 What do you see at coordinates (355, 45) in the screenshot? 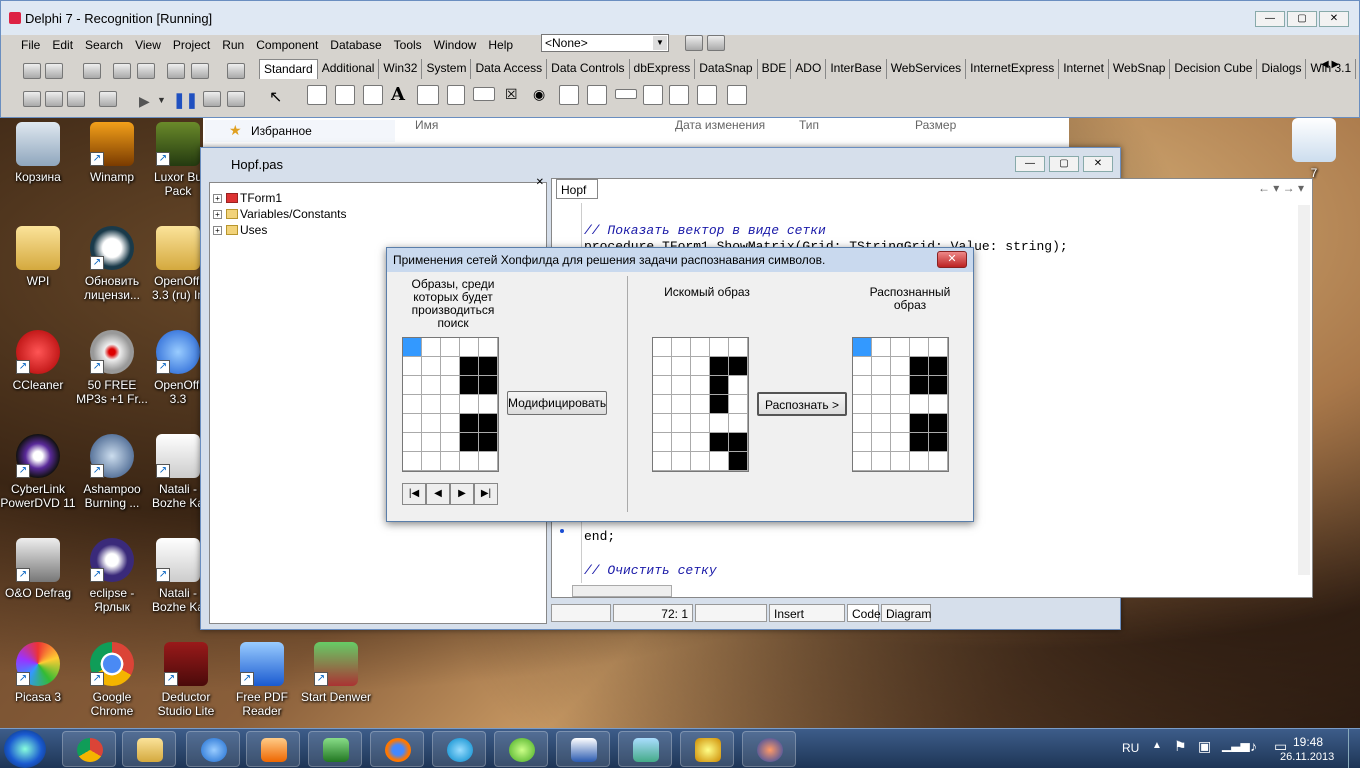
I see `menu-database: Database` at bounding box center [355, 45].